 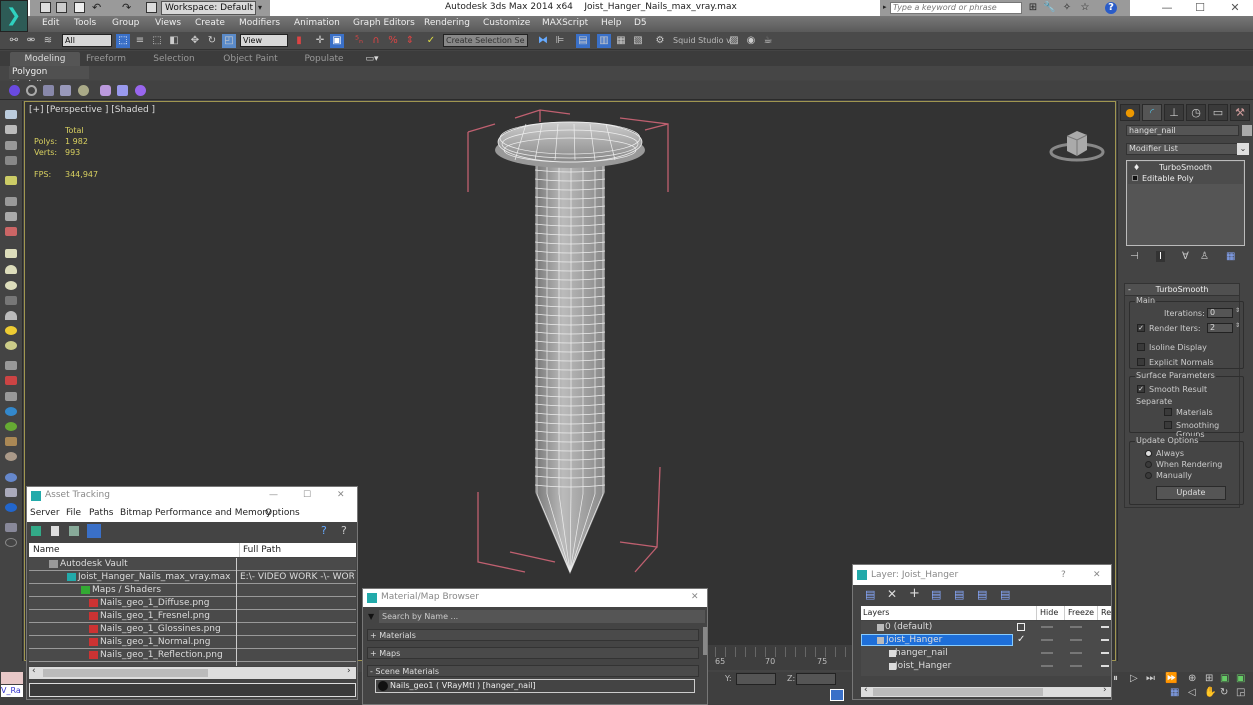 I want to click on squid-studio-label: Squid Studio v, so click(x=702, y=40).